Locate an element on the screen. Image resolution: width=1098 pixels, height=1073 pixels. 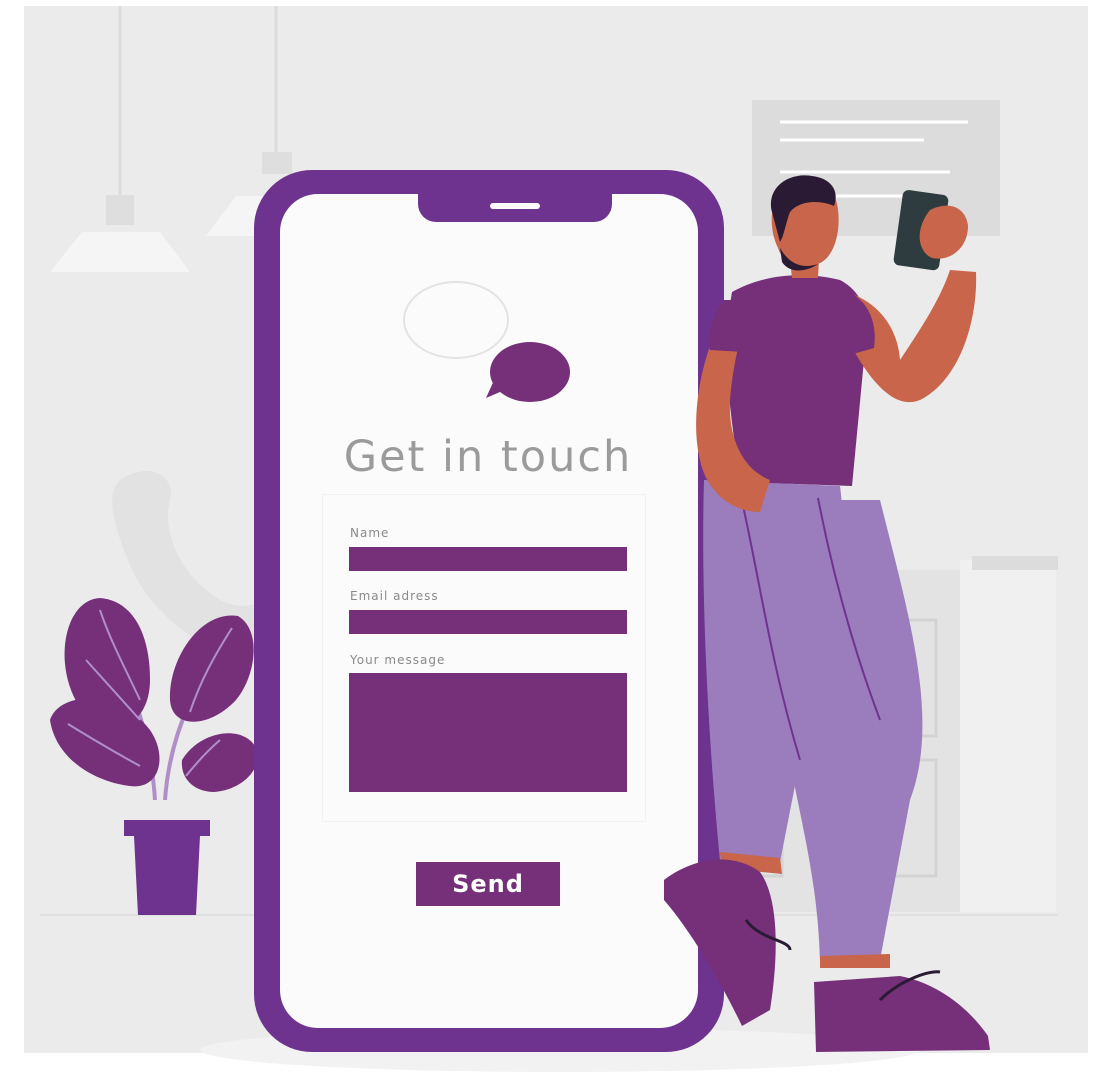
page-title: Get in touch is located at coordinates (488, 457).